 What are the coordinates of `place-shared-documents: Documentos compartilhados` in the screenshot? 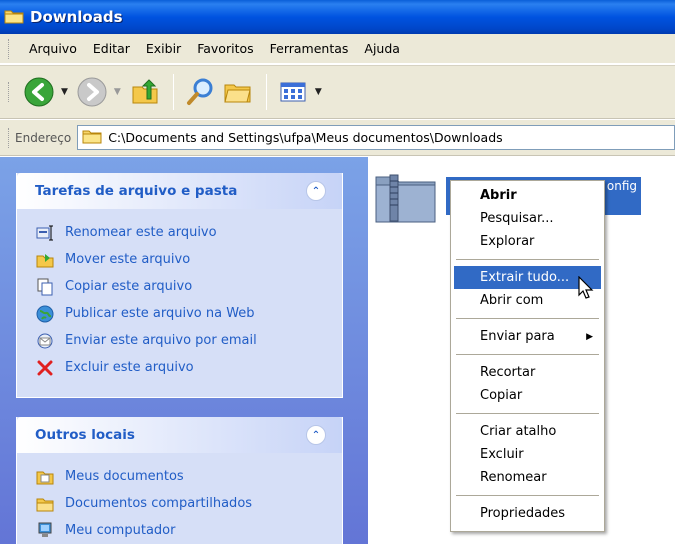 It's located at (188, 503).